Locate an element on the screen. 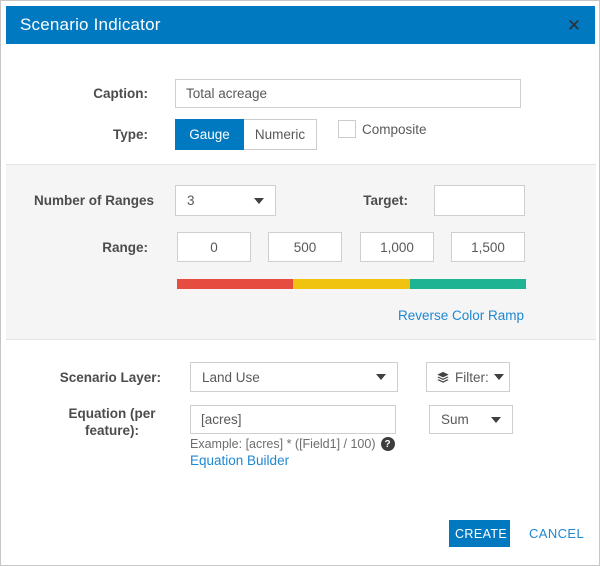 This screenshot has height=566, width=600. filter-button: Filter: is located at coordinates (468, 377).